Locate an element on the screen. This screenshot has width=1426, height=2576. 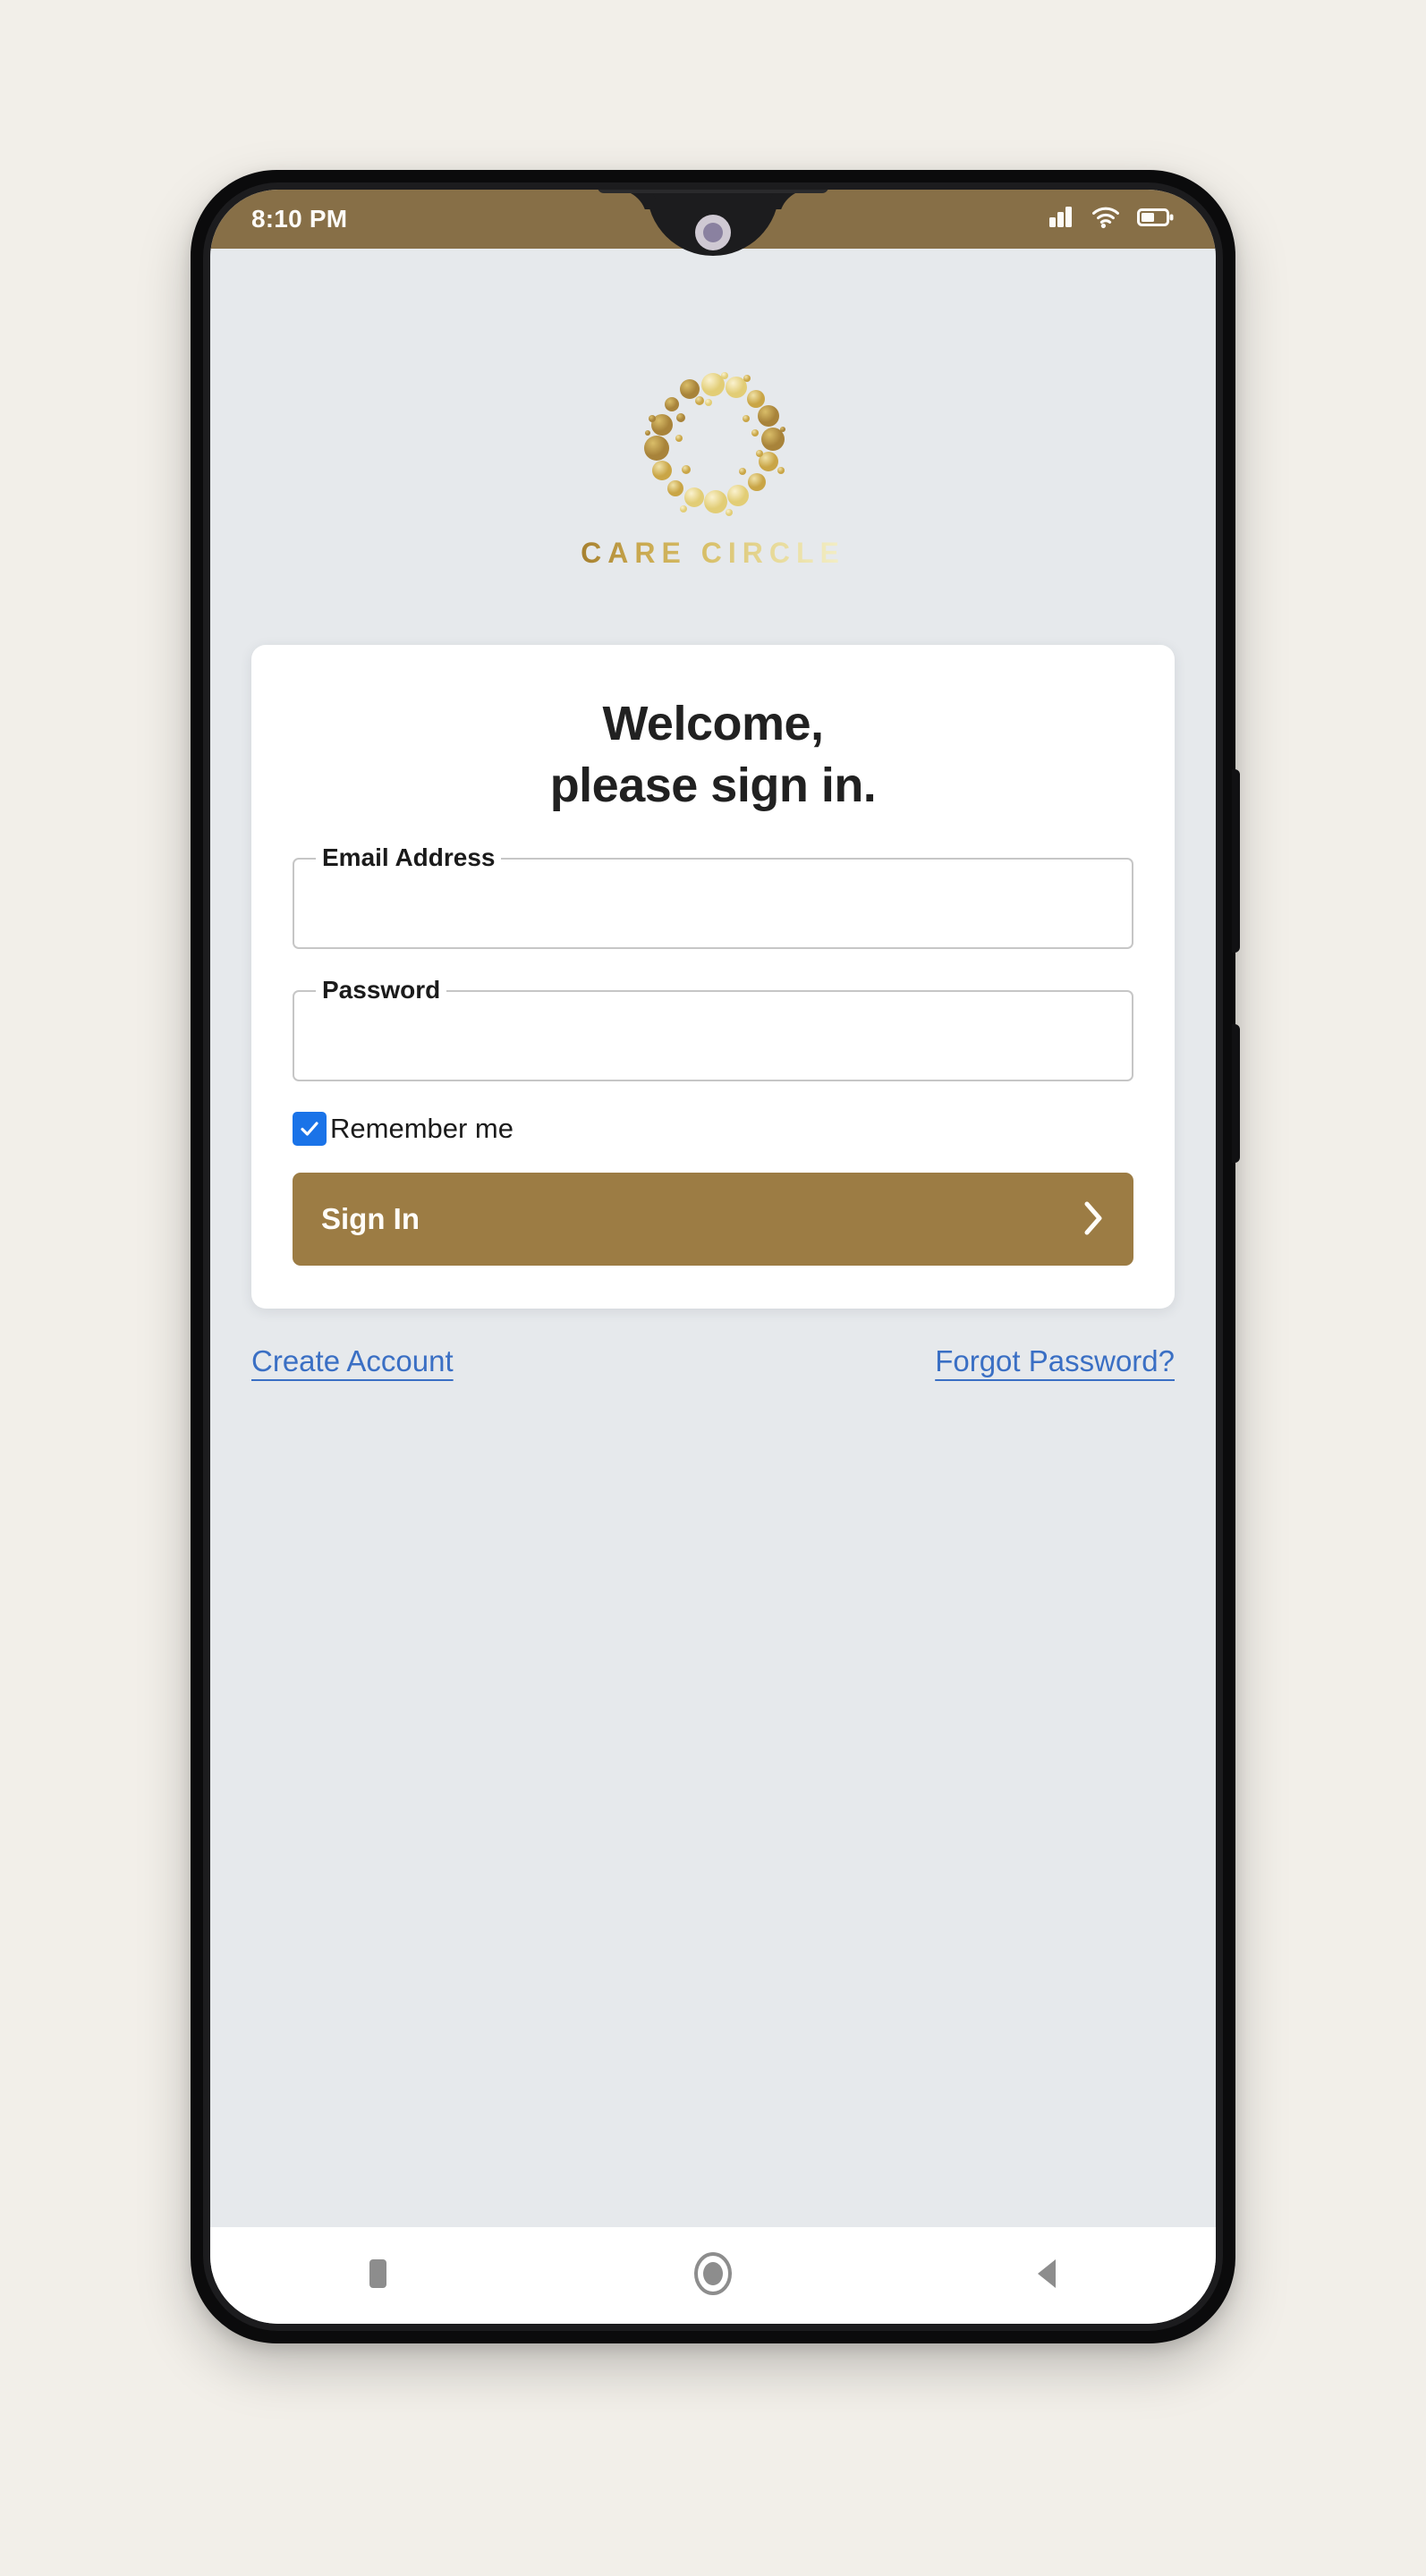
battery-icon is located at coordinates (1156, 220).